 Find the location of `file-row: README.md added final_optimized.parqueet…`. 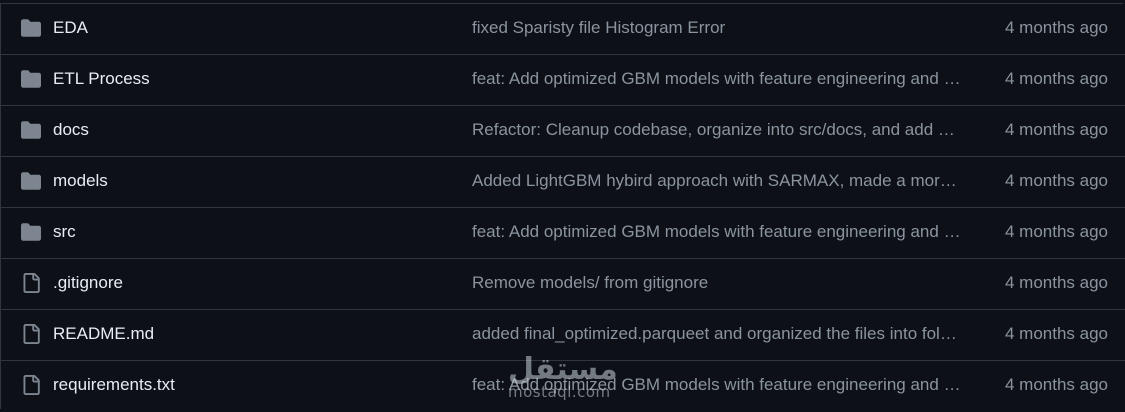

file-row: README.md added final_optimized.parqueet… is located at coordinates (563, 335).